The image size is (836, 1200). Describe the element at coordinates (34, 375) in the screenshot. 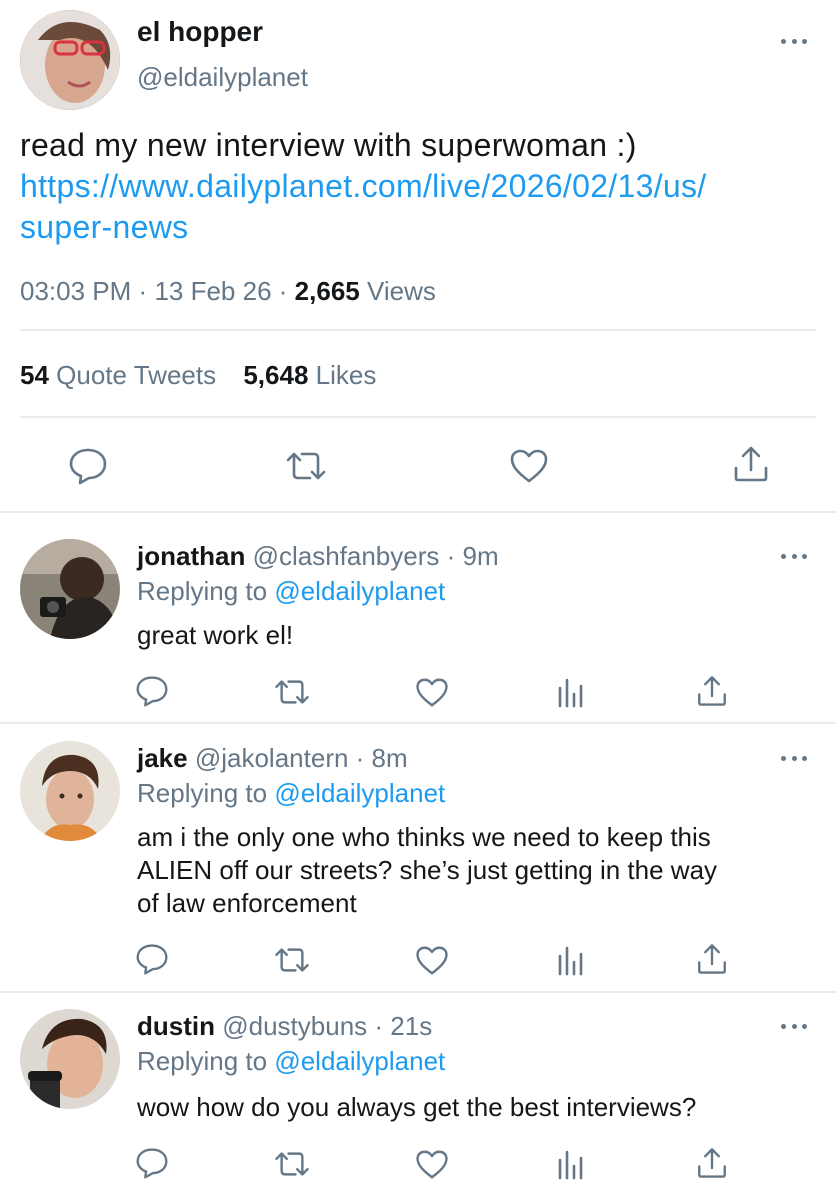

I see `quote-count: 54` at that location.